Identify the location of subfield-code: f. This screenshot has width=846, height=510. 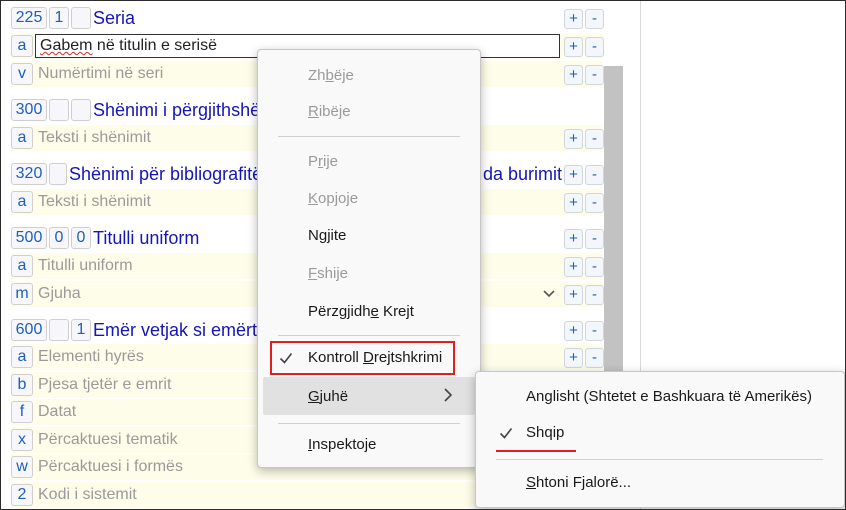
(22, 412).